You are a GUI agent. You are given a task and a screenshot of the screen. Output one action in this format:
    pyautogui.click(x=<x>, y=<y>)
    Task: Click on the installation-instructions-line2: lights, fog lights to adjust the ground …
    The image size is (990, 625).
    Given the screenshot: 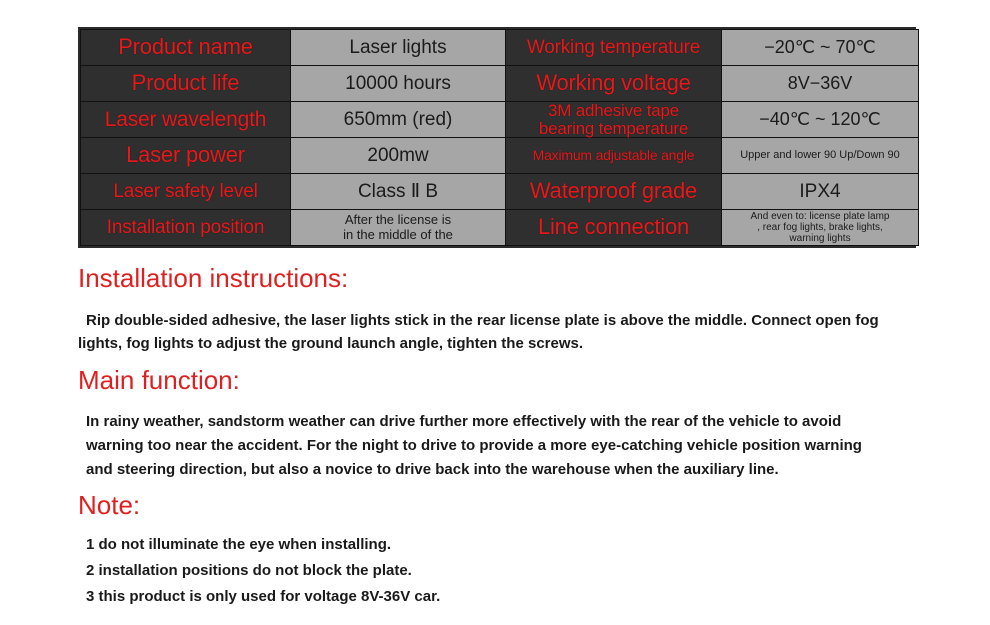 What is the action you would take?
    pyautogui.click(x=331, y=344)
    